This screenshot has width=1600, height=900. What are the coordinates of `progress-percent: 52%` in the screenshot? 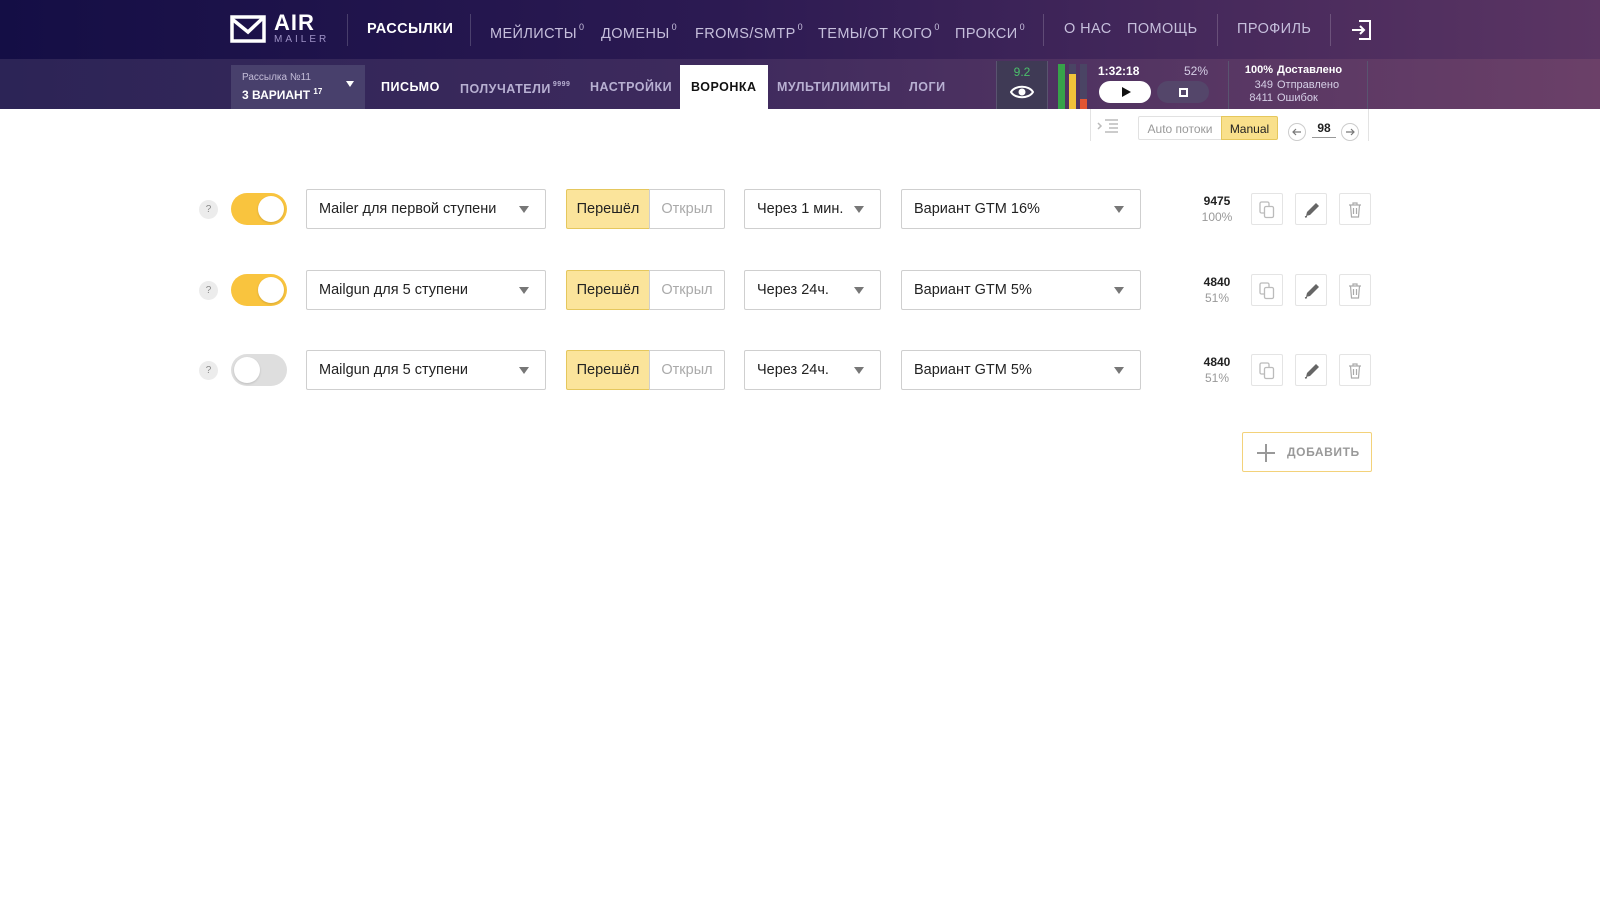 It's located at (1195, 71).